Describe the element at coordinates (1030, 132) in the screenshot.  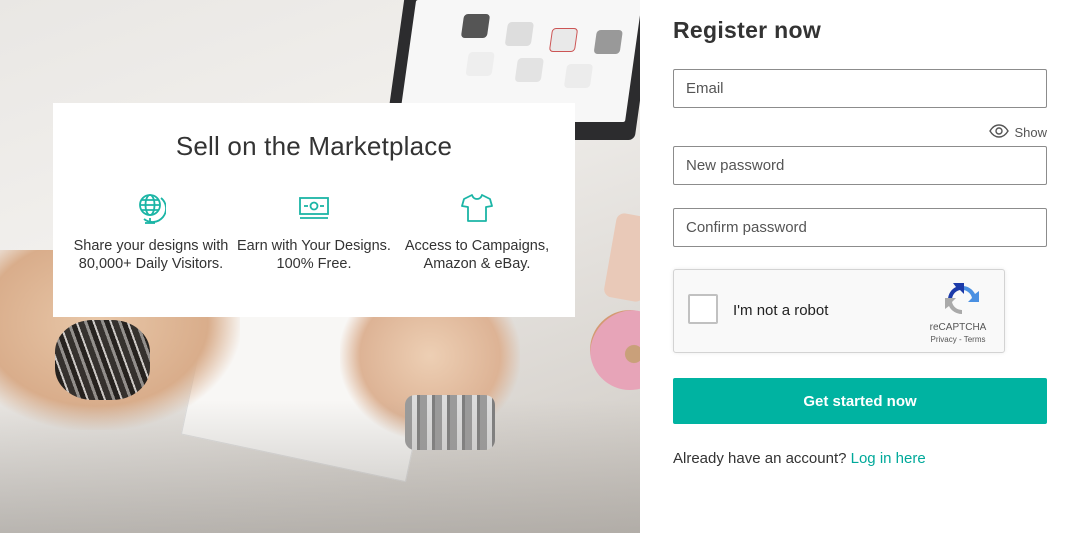
I see `show-label: Show` at that location.